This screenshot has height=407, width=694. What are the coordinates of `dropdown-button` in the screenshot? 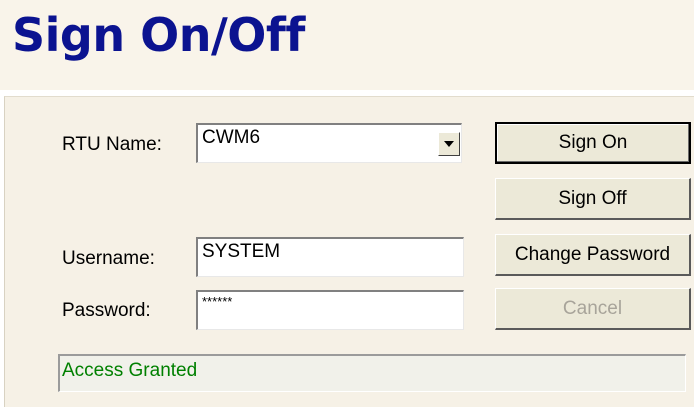 It's located at (449, 144).